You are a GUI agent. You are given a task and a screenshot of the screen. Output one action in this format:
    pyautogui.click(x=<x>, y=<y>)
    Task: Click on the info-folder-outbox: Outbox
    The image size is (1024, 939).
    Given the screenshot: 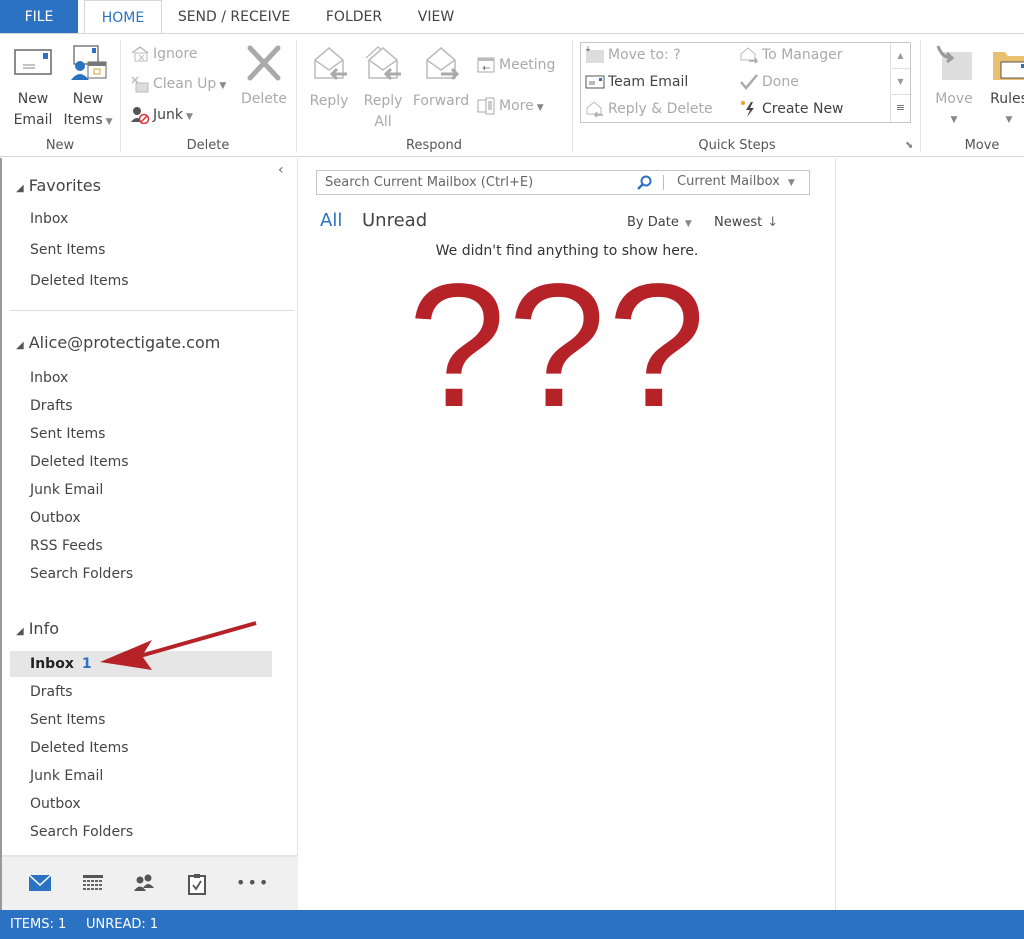 What is the action you would take?
    pyautogui.click(x=55, y=804)
    